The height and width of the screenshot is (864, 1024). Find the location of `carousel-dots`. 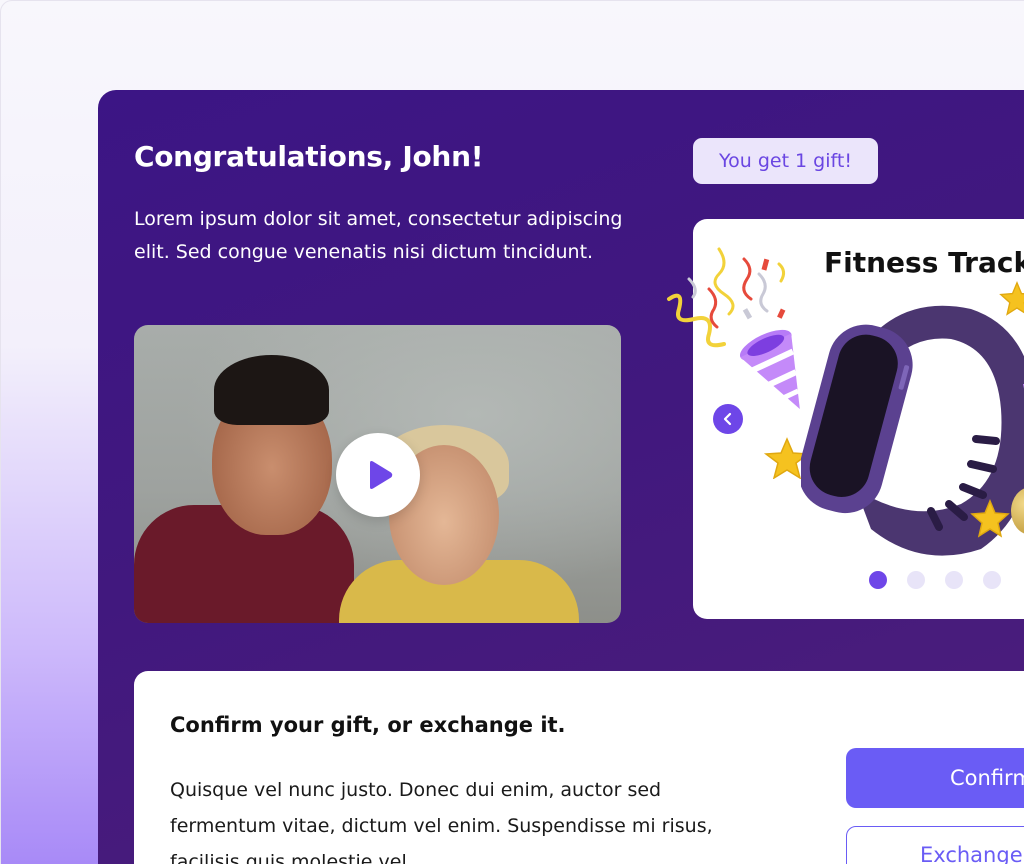

carousel-dots is located at coordinates (935, 580).